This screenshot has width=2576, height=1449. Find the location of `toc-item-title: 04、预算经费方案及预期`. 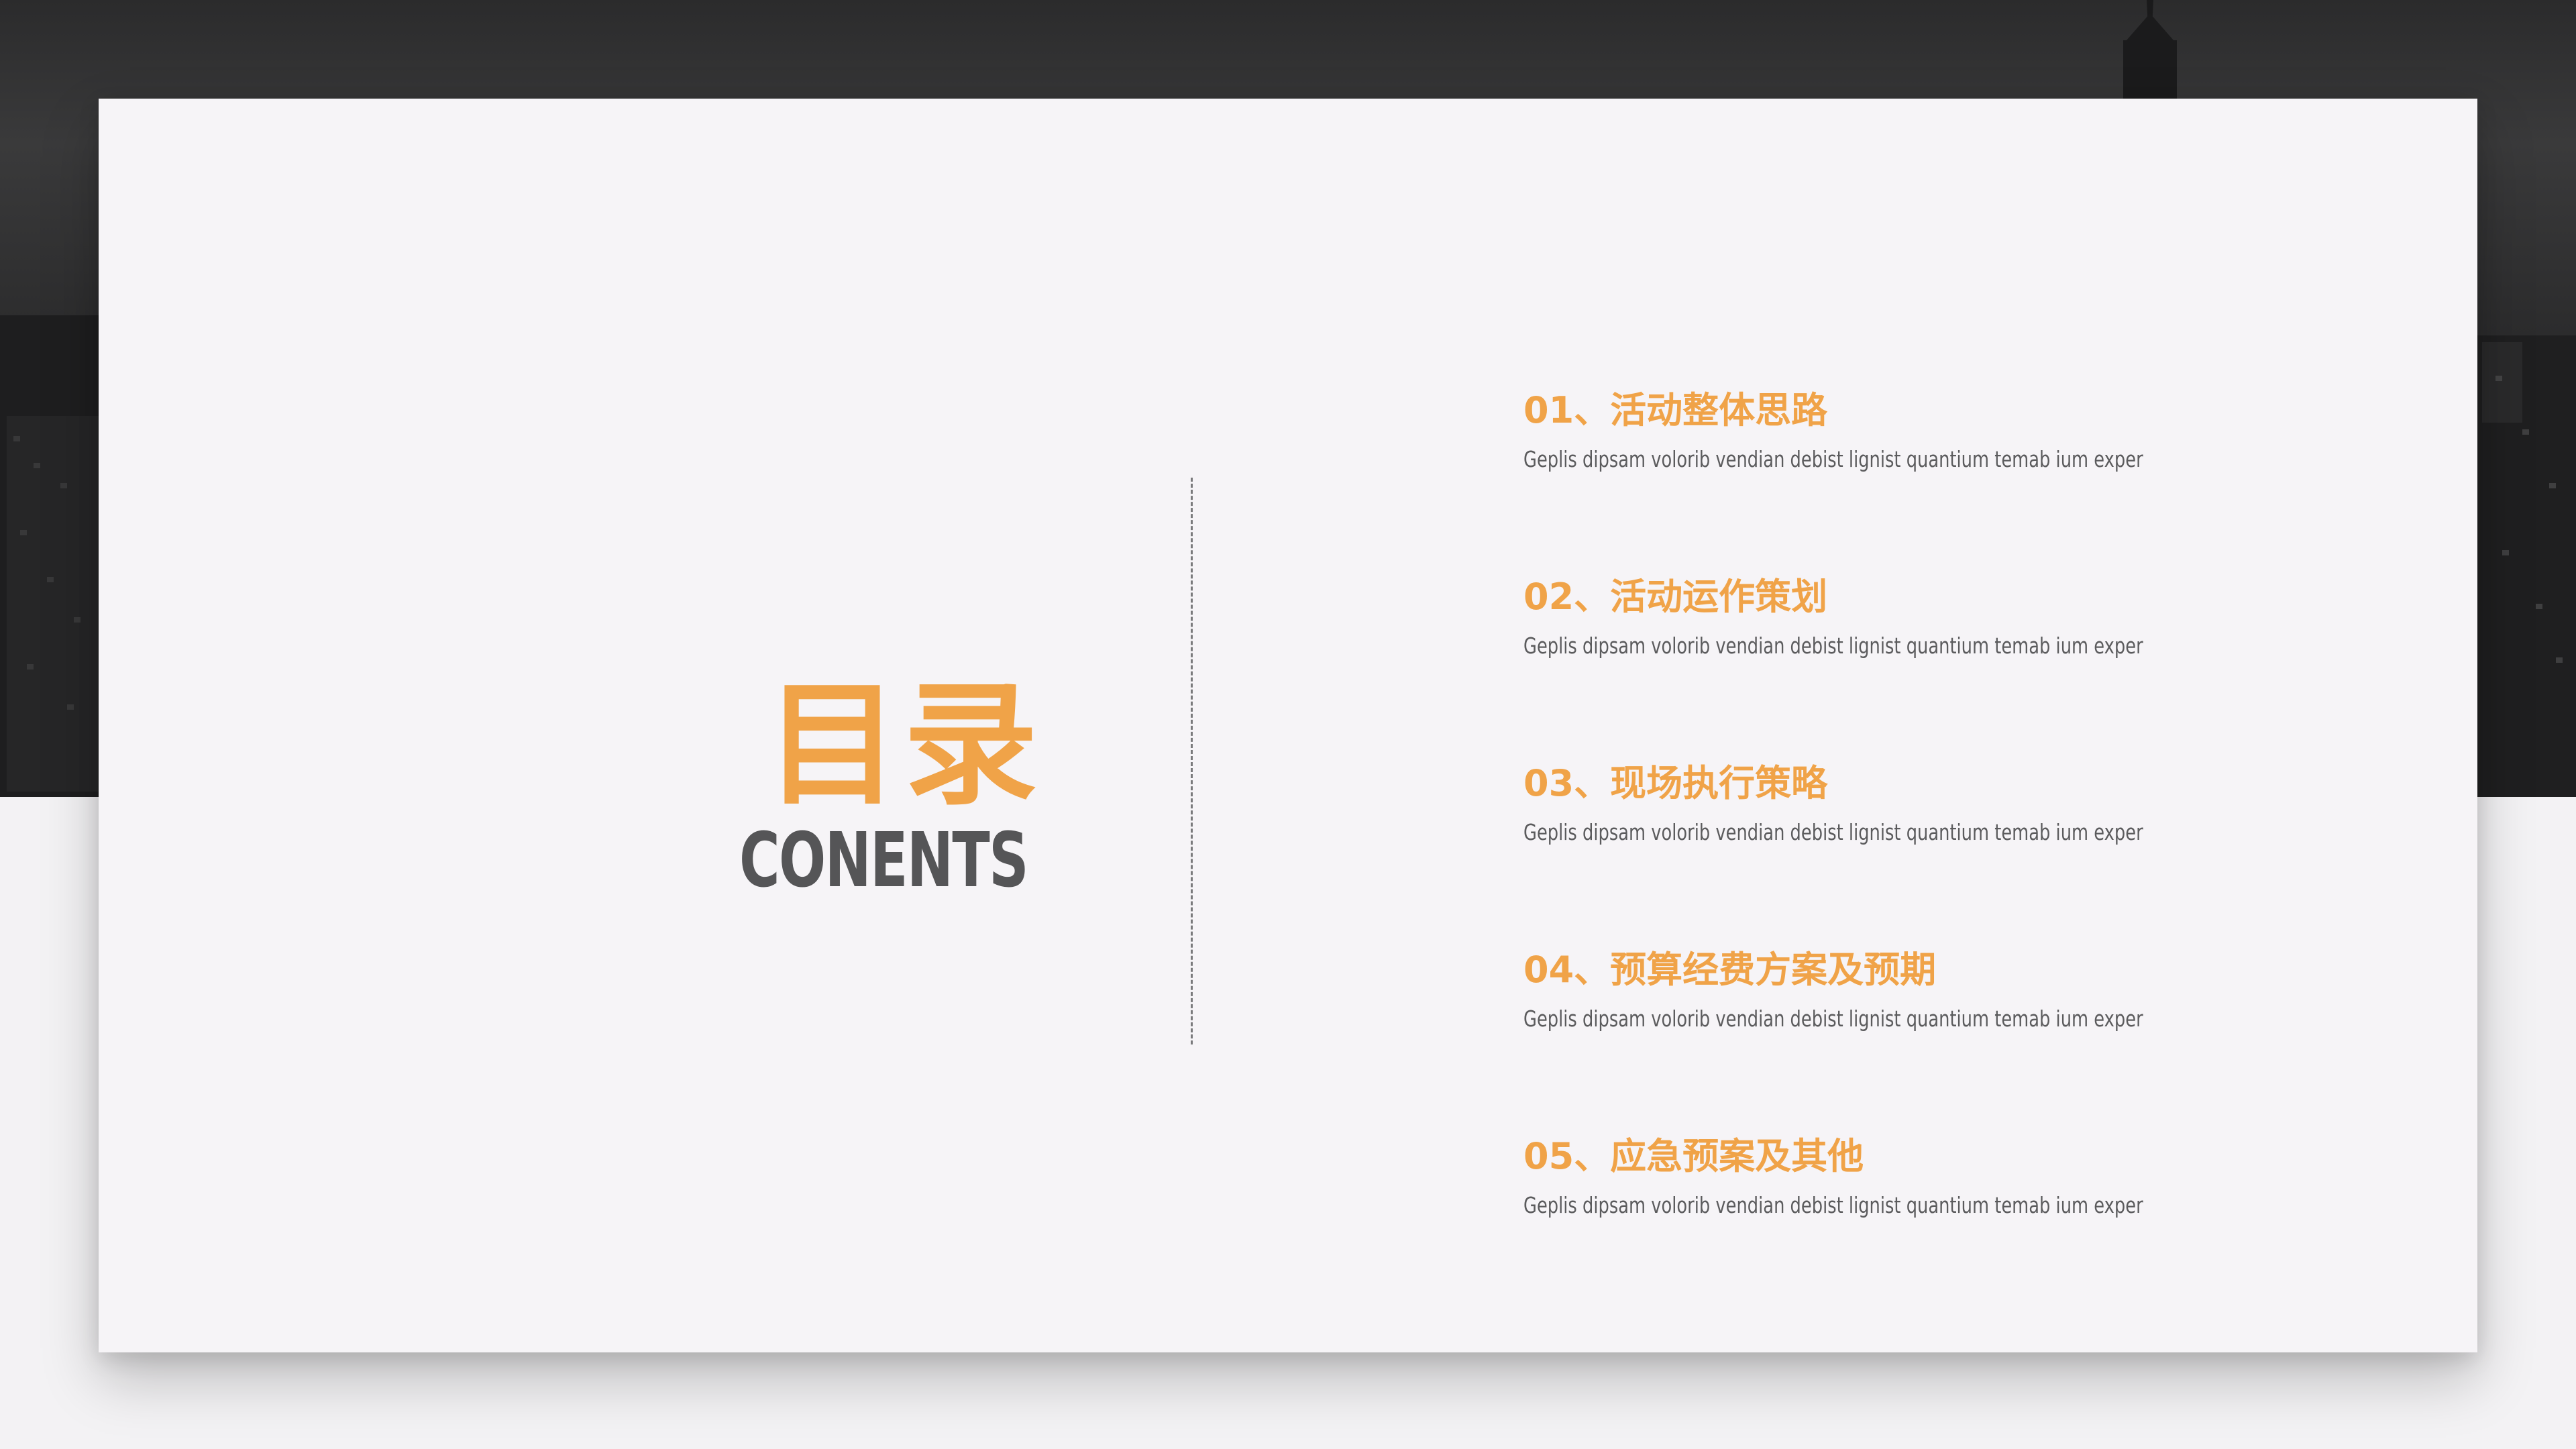

toc-item-title: 04、预算经费方案及预期 is located at coordinates (1730, 970).